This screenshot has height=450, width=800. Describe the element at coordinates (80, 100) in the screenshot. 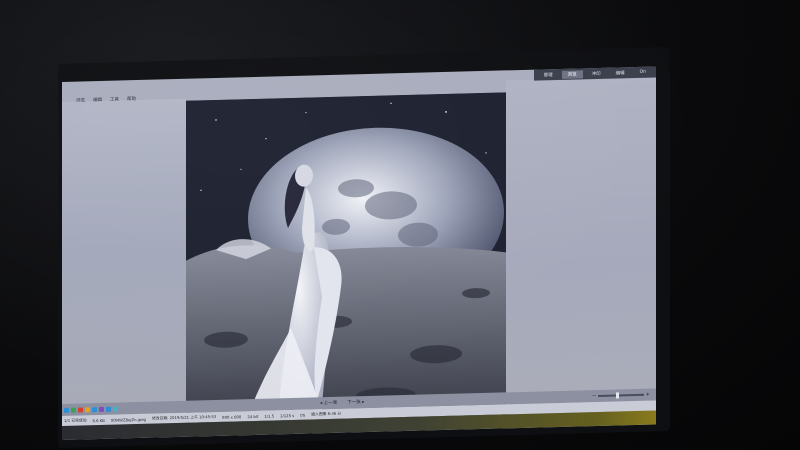

I see `menu-item-browse: 浏览` at that location.